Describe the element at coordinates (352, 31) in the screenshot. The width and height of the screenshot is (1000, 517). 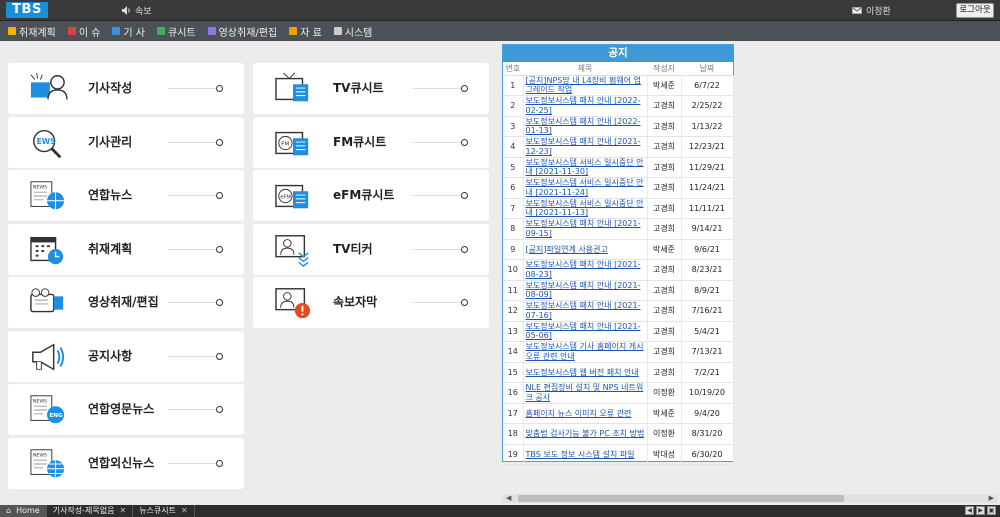
I see `menu-item-6: 시스템` at that location.